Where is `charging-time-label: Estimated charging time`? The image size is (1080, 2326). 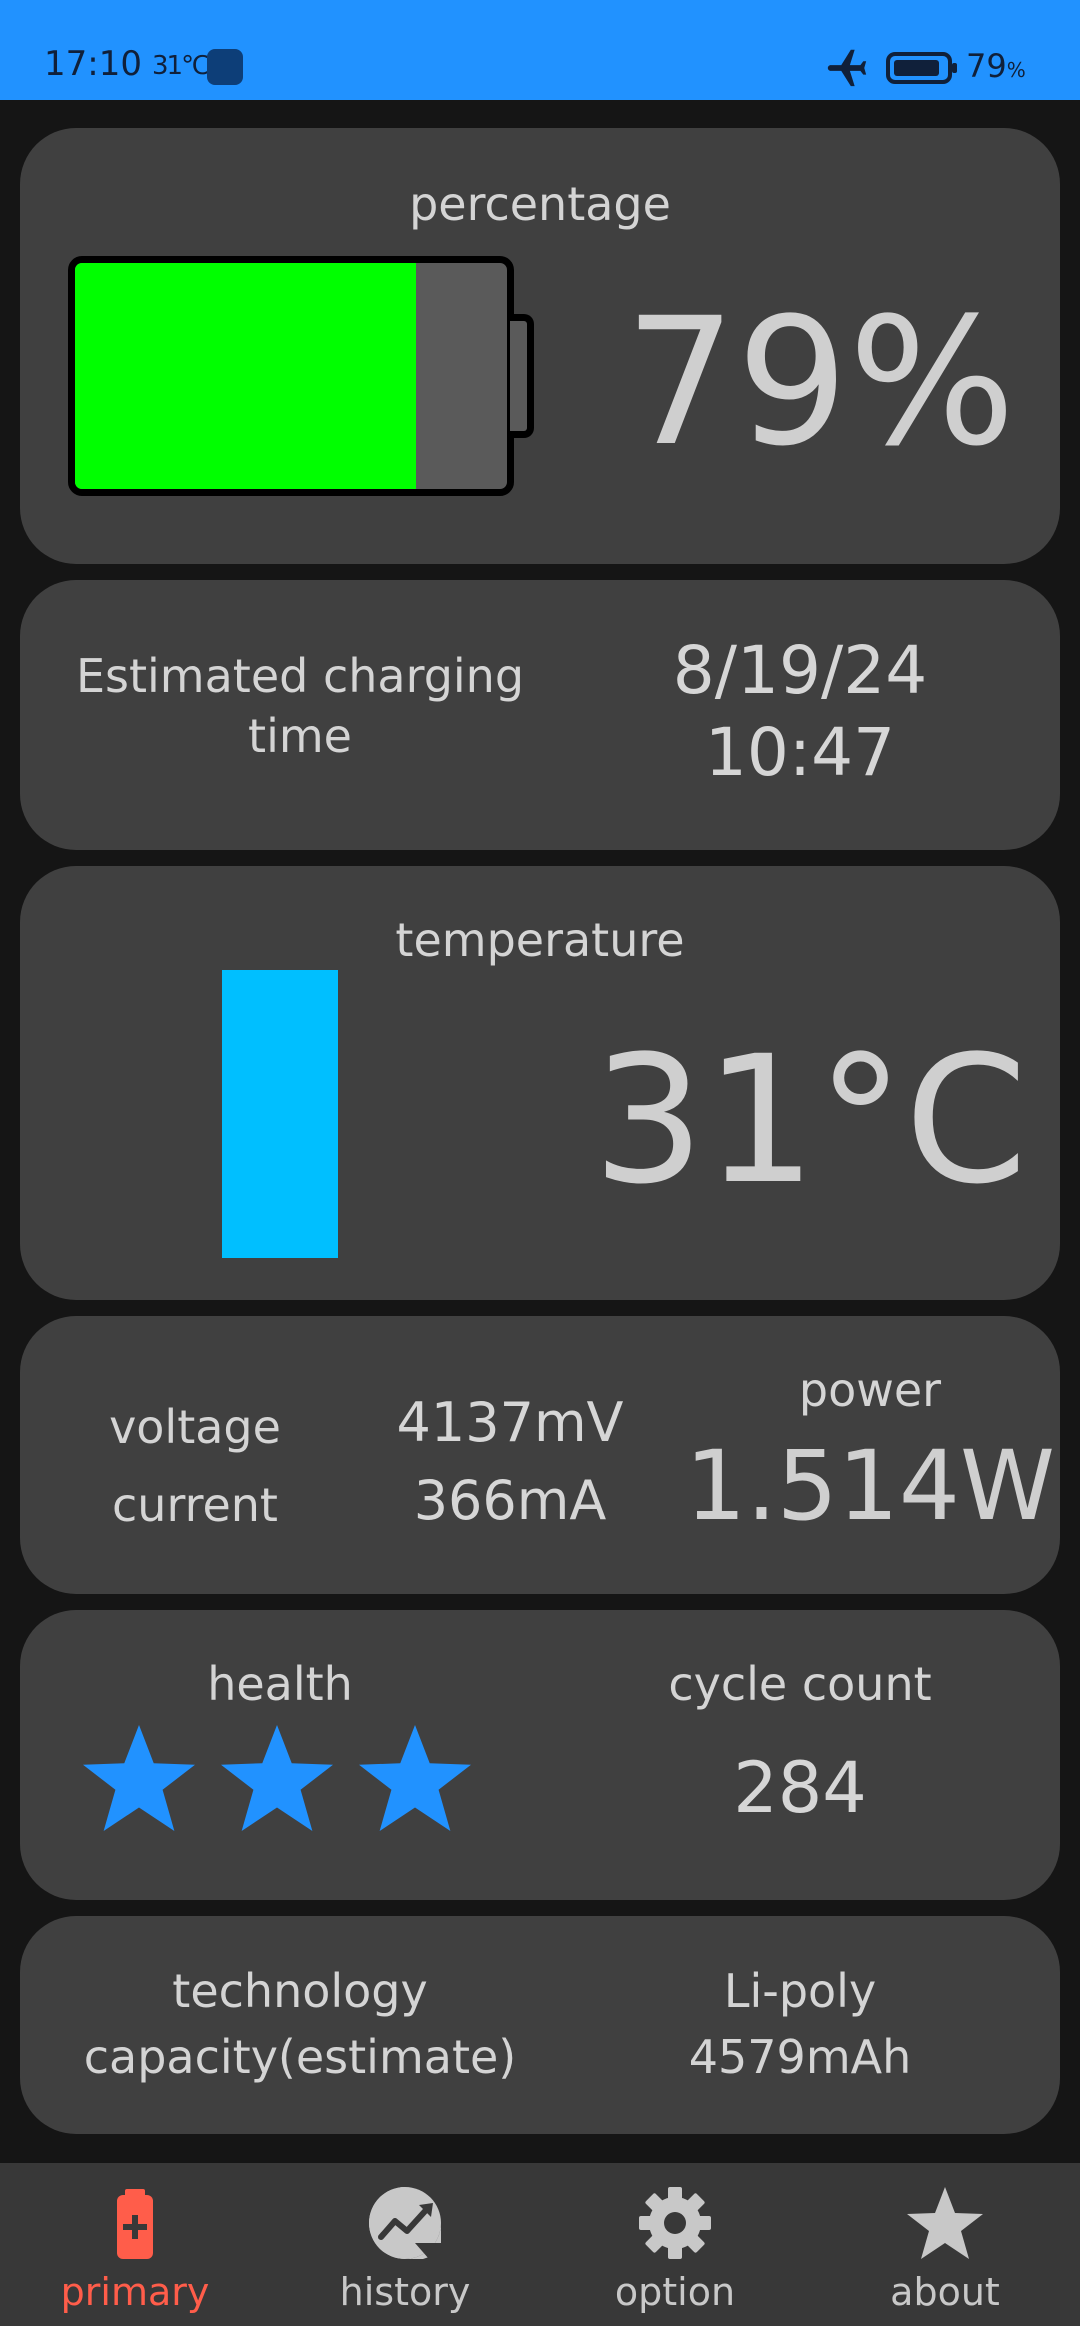 charging-time-label: Estimated charging time is located at coordinates (300, 706).